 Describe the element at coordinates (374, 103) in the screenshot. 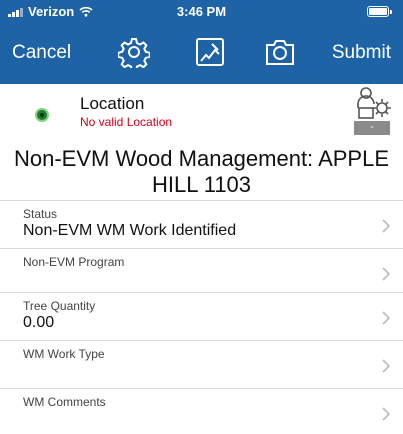

I see `crew-settings-icon` at that location.